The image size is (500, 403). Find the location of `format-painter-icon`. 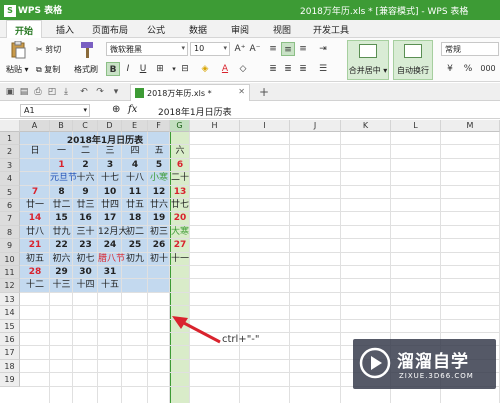

format-painter-icon is located at coordinates (87, 49).